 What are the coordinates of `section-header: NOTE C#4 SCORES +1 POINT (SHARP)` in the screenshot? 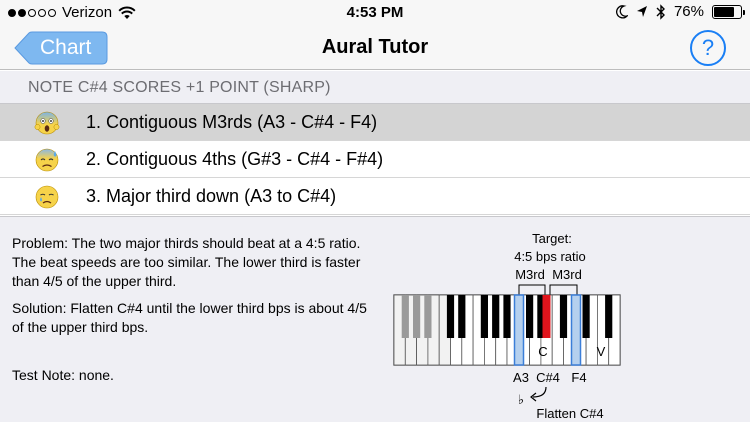 It's located at (375, 87).